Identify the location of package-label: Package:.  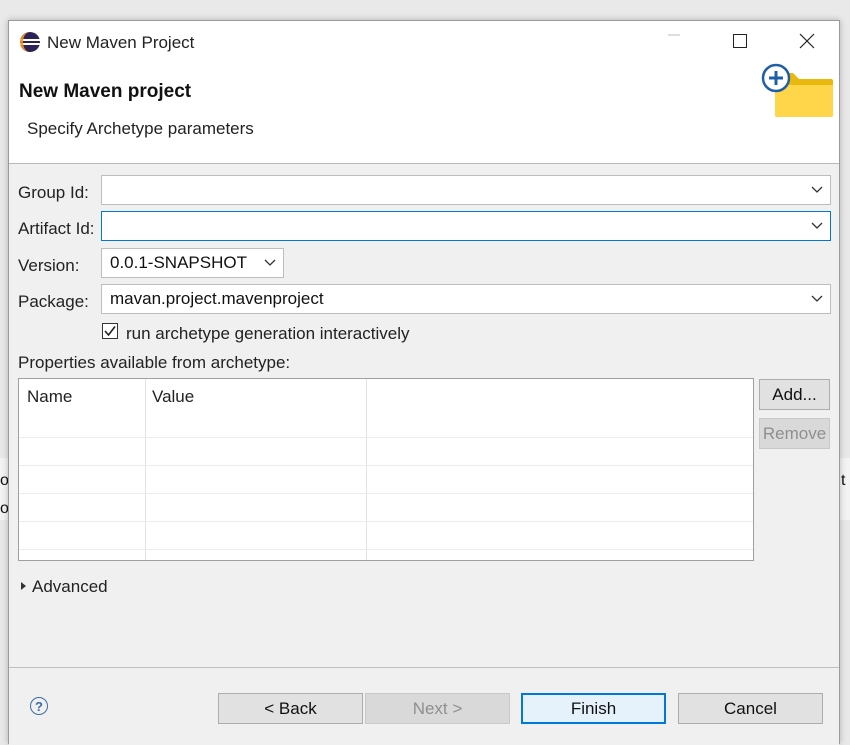
(53, 301).